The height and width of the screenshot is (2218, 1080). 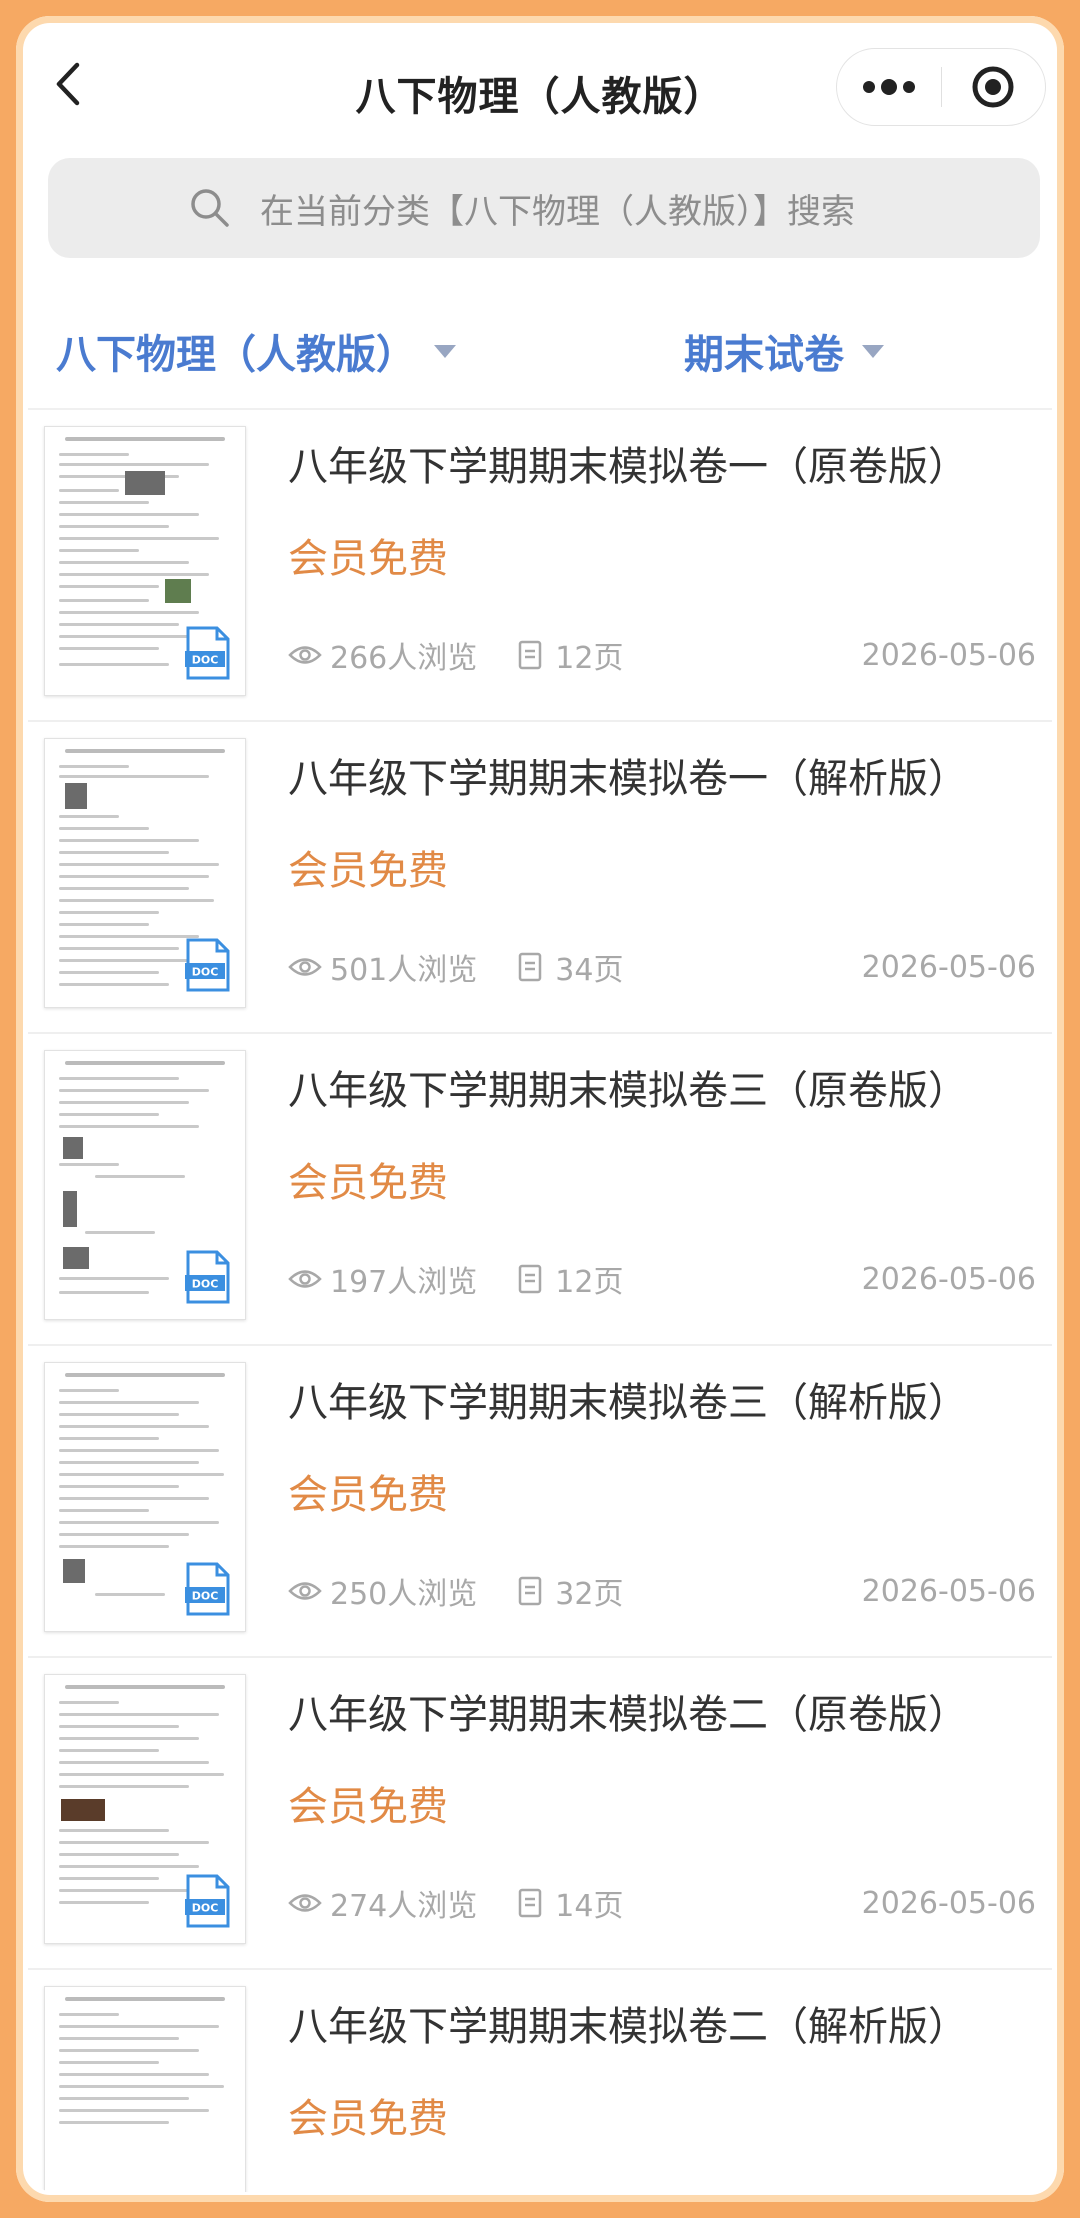 I want to click on mini-program-capsule, so click(x=941, y=87).